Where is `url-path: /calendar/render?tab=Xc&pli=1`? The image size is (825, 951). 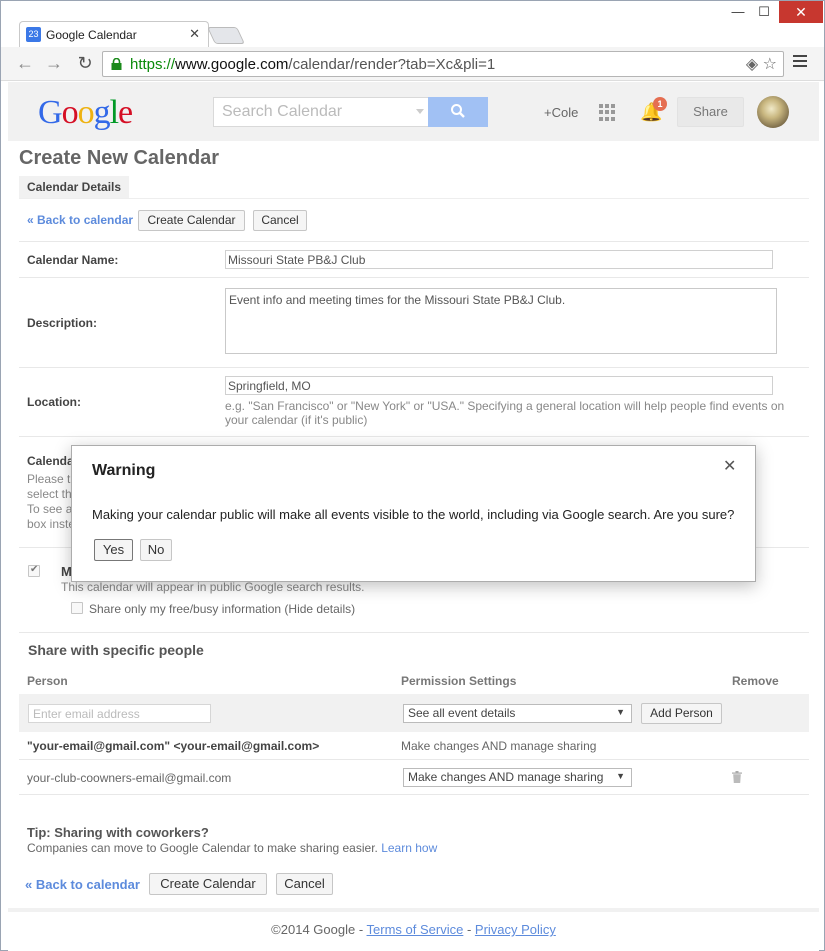
url-path: /calendar/render?tab=Xc&pli=1 is located at coordinates (392, 64).